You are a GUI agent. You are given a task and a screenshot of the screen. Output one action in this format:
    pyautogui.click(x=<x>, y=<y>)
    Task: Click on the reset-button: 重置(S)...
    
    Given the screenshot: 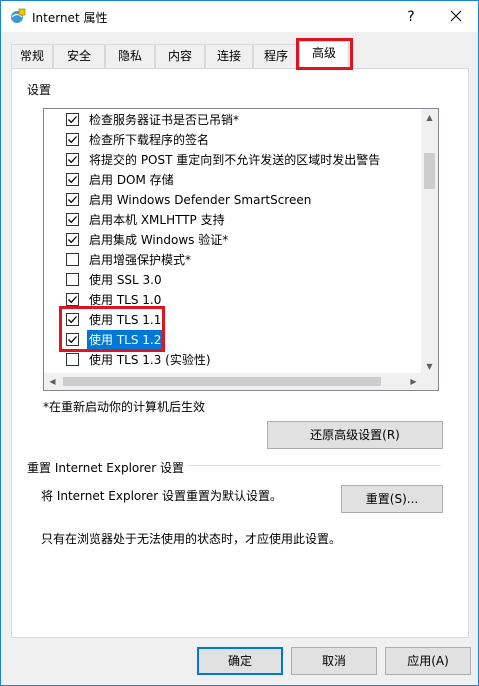 What is the action you would take?
    pyautogui.click(x=392, y=499)
    